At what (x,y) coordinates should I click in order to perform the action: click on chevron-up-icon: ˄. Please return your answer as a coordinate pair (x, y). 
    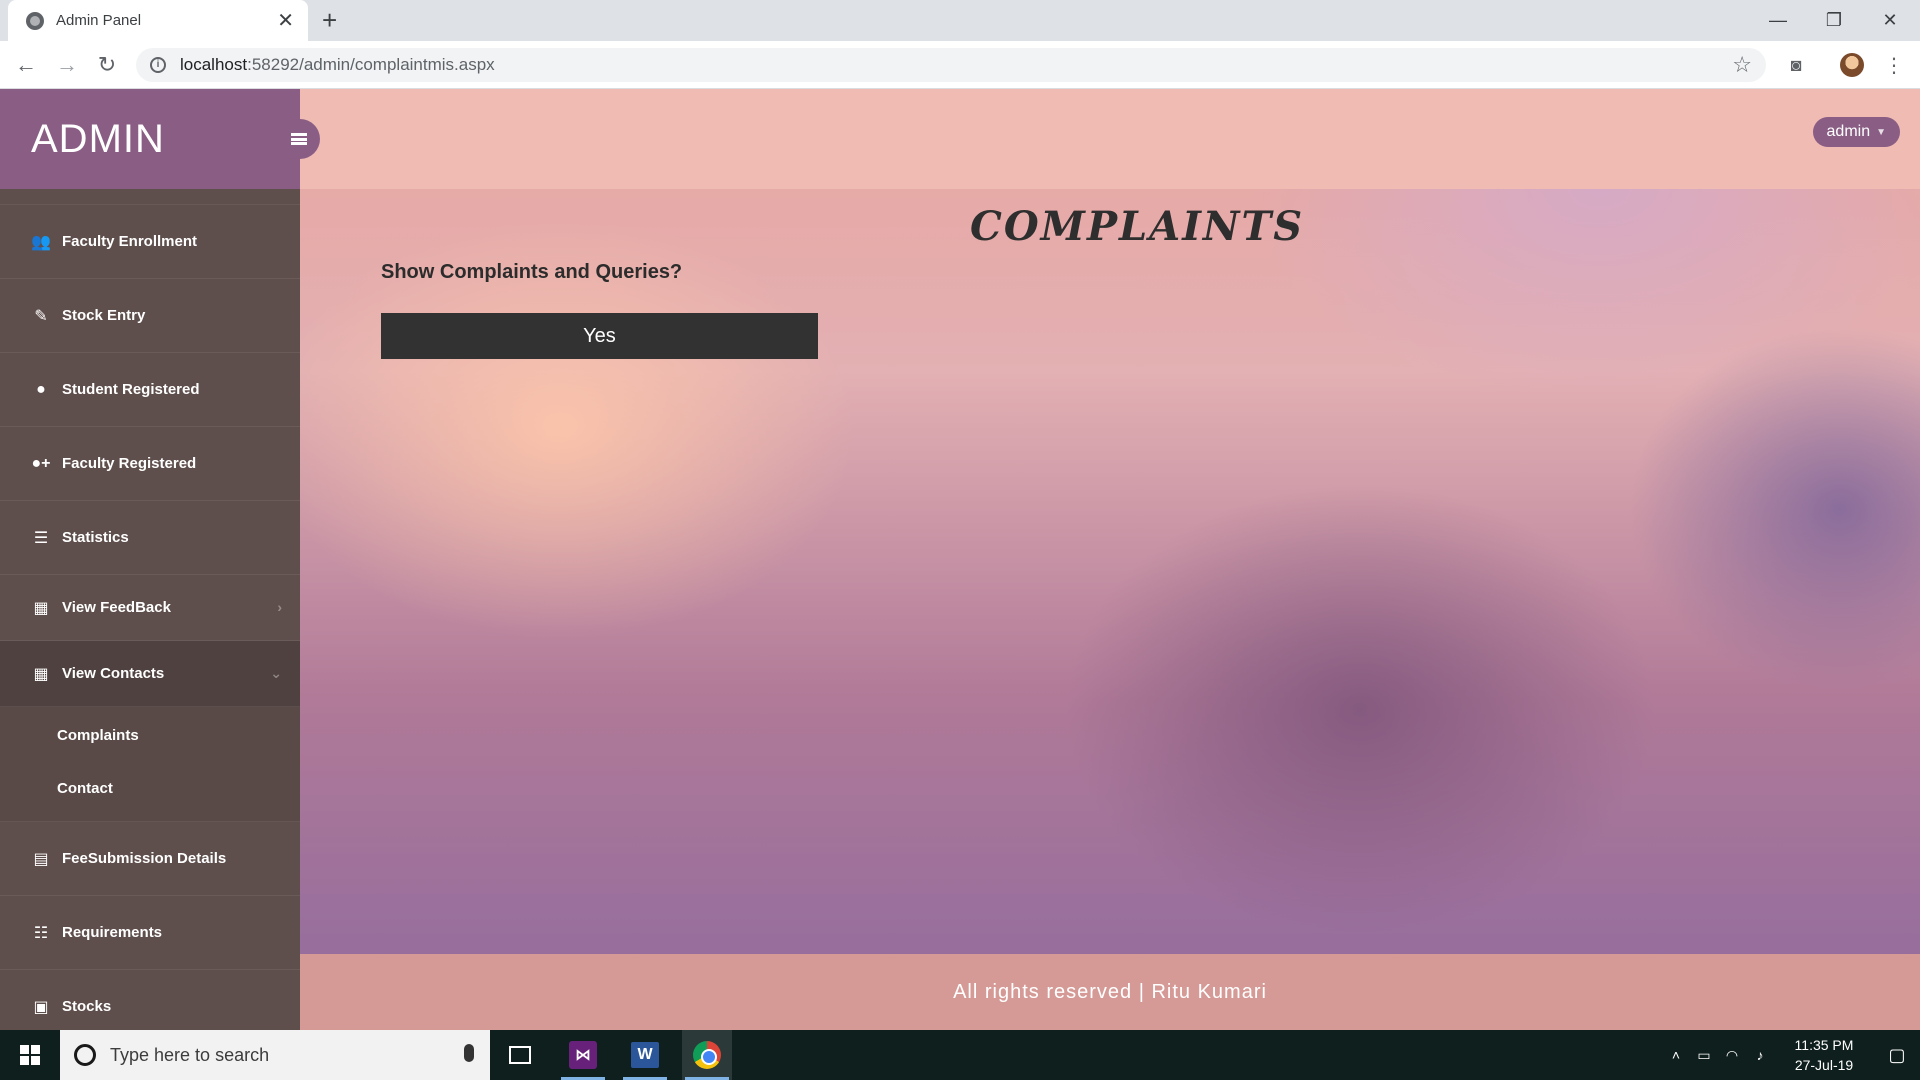
    Looking at the image, I should click on (1676, 1055).